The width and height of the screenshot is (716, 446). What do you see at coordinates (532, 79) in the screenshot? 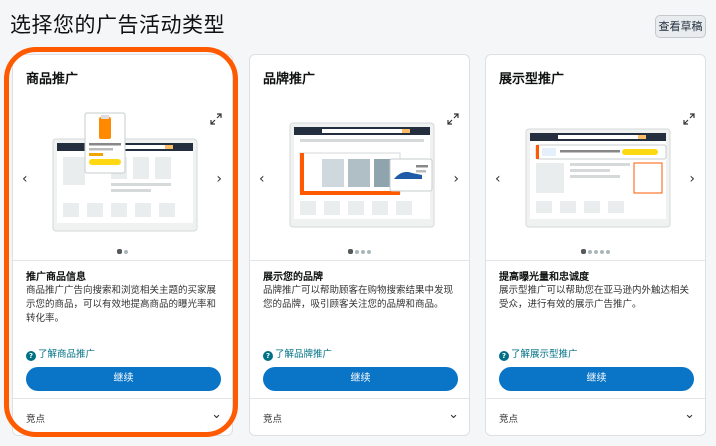
I see `card-title: 展示型推广` at bounding box center [532, 79].